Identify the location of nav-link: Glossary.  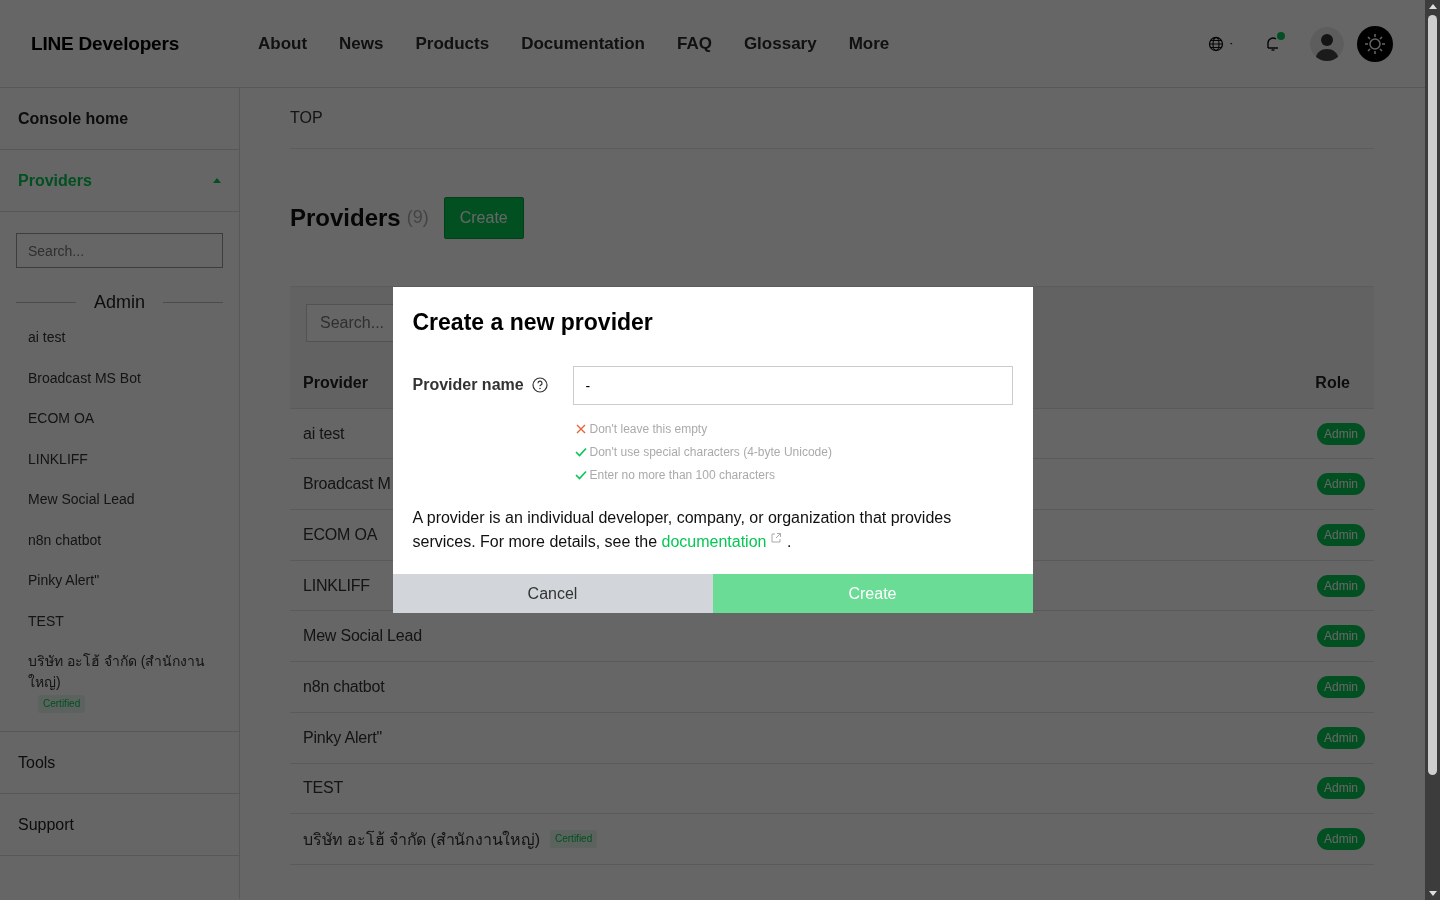
(780, 43).